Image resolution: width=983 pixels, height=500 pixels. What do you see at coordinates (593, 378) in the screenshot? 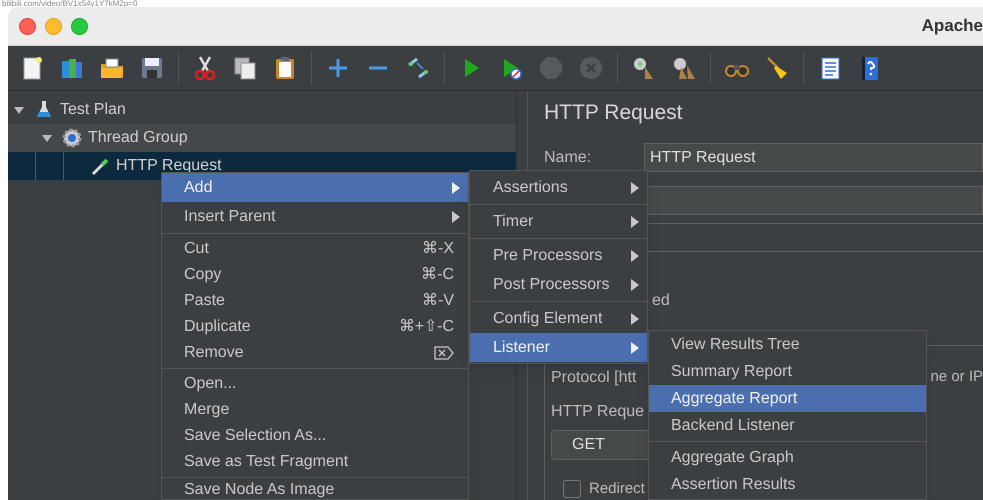
I see `field-label: Protocol [htt` at bounding box center [593, 378].